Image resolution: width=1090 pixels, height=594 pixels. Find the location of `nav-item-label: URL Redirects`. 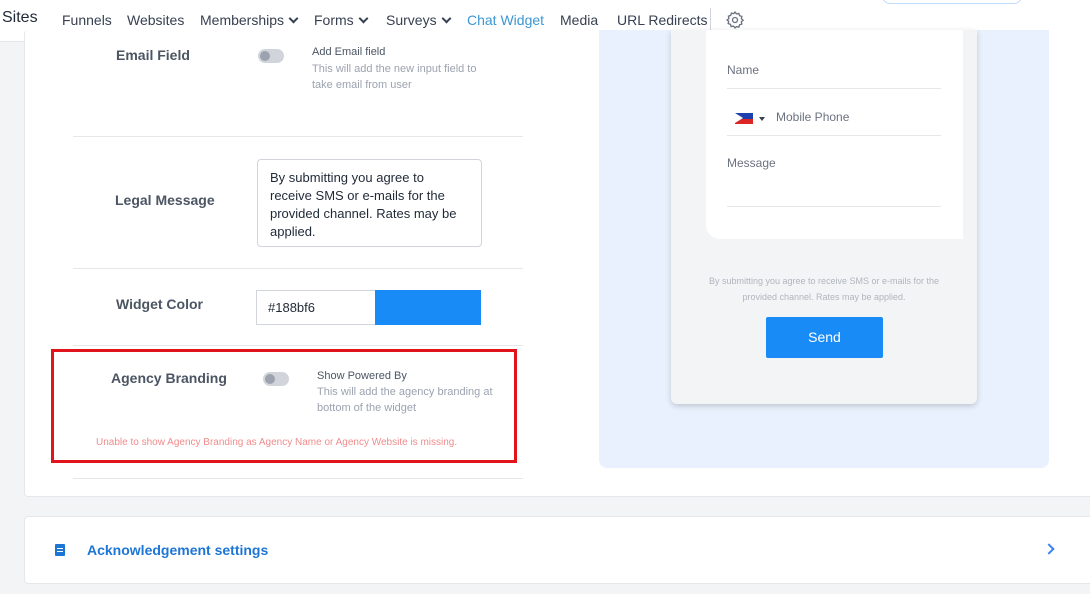

nav-item-label: URL Redirects is located at coordinates (662, 20).